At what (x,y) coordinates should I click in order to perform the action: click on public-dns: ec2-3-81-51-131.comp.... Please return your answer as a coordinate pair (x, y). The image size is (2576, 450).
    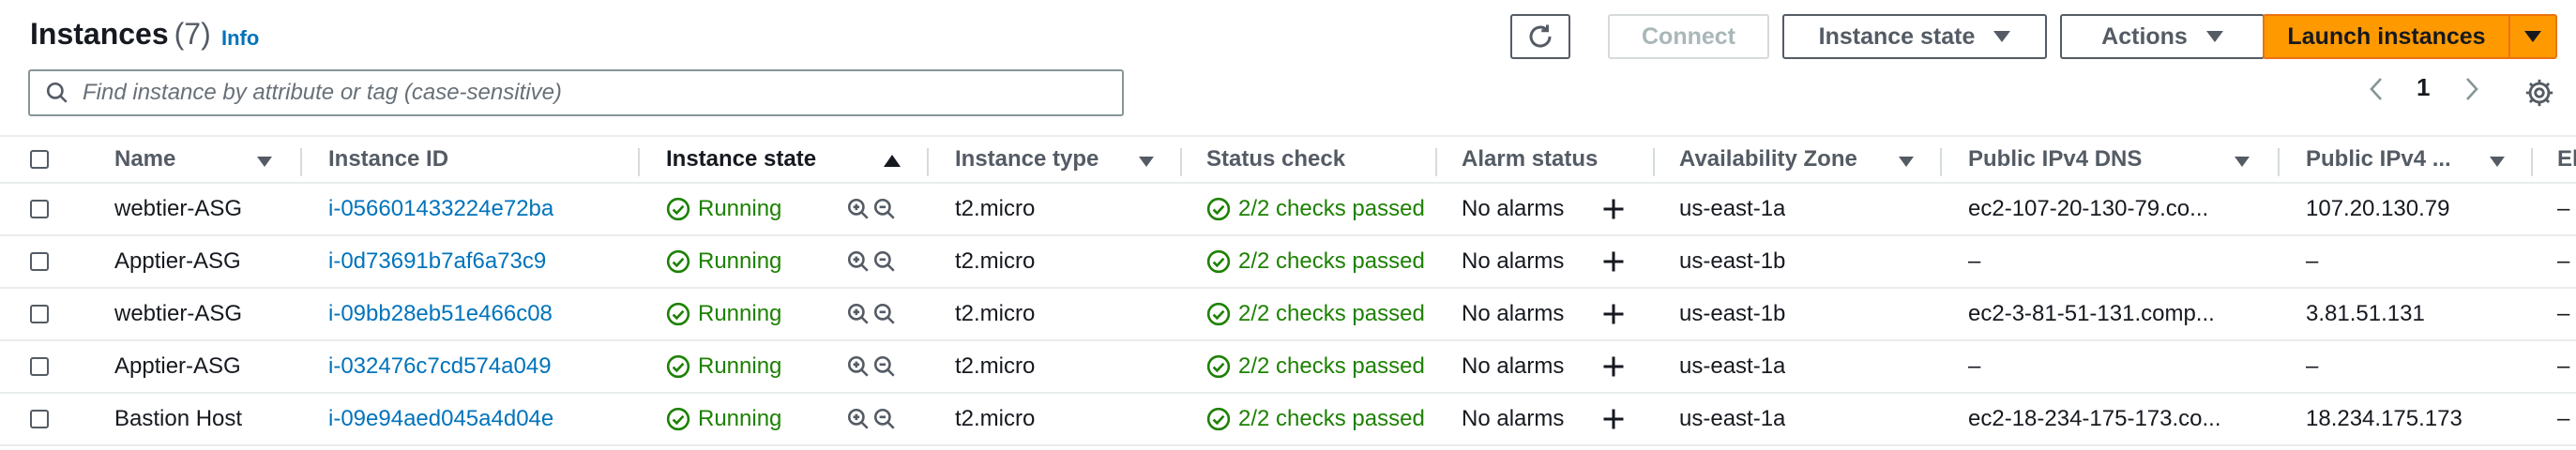
    Looking at the image, I should click on (2091, 313).